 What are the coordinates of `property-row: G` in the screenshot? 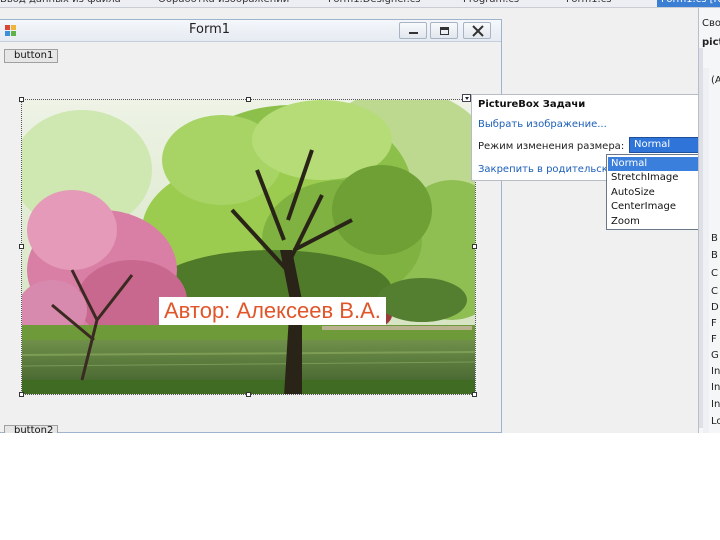 It's located at (715, 355).